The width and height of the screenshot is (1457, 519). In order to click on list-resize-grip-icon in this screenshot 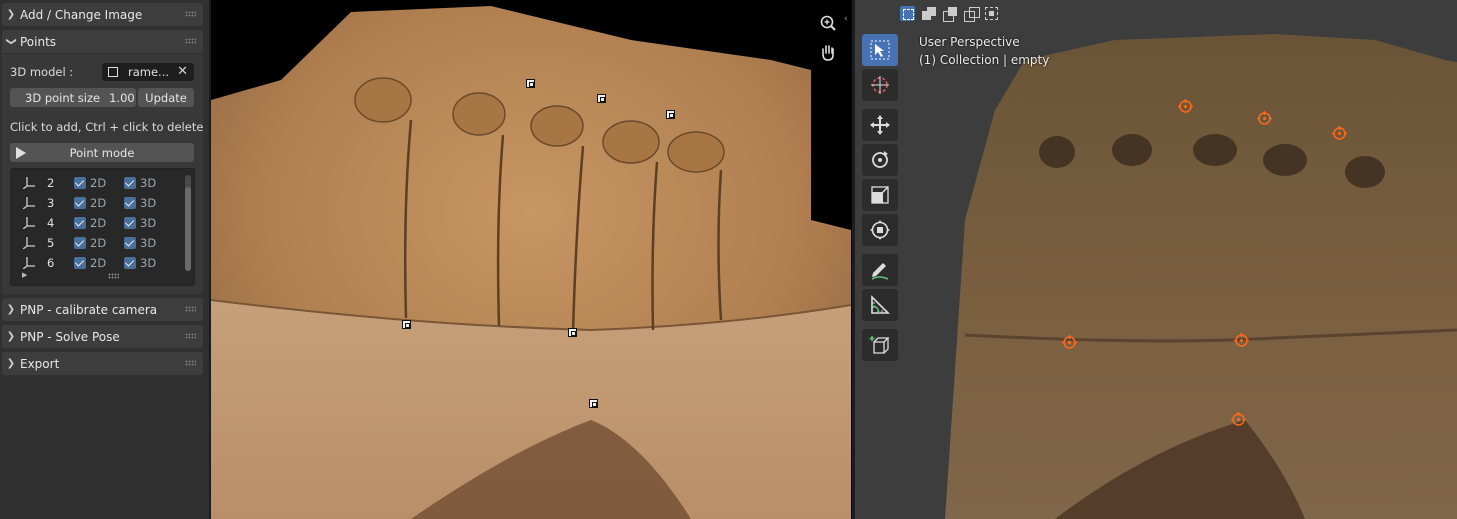, I will do `click(113, 276)`.